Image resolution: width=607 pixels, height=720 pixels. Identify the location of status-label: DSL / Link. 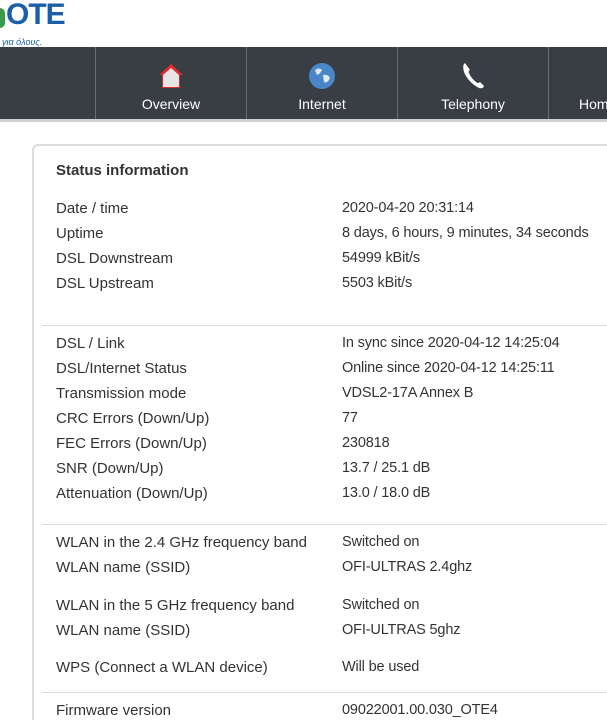
(90, 343).